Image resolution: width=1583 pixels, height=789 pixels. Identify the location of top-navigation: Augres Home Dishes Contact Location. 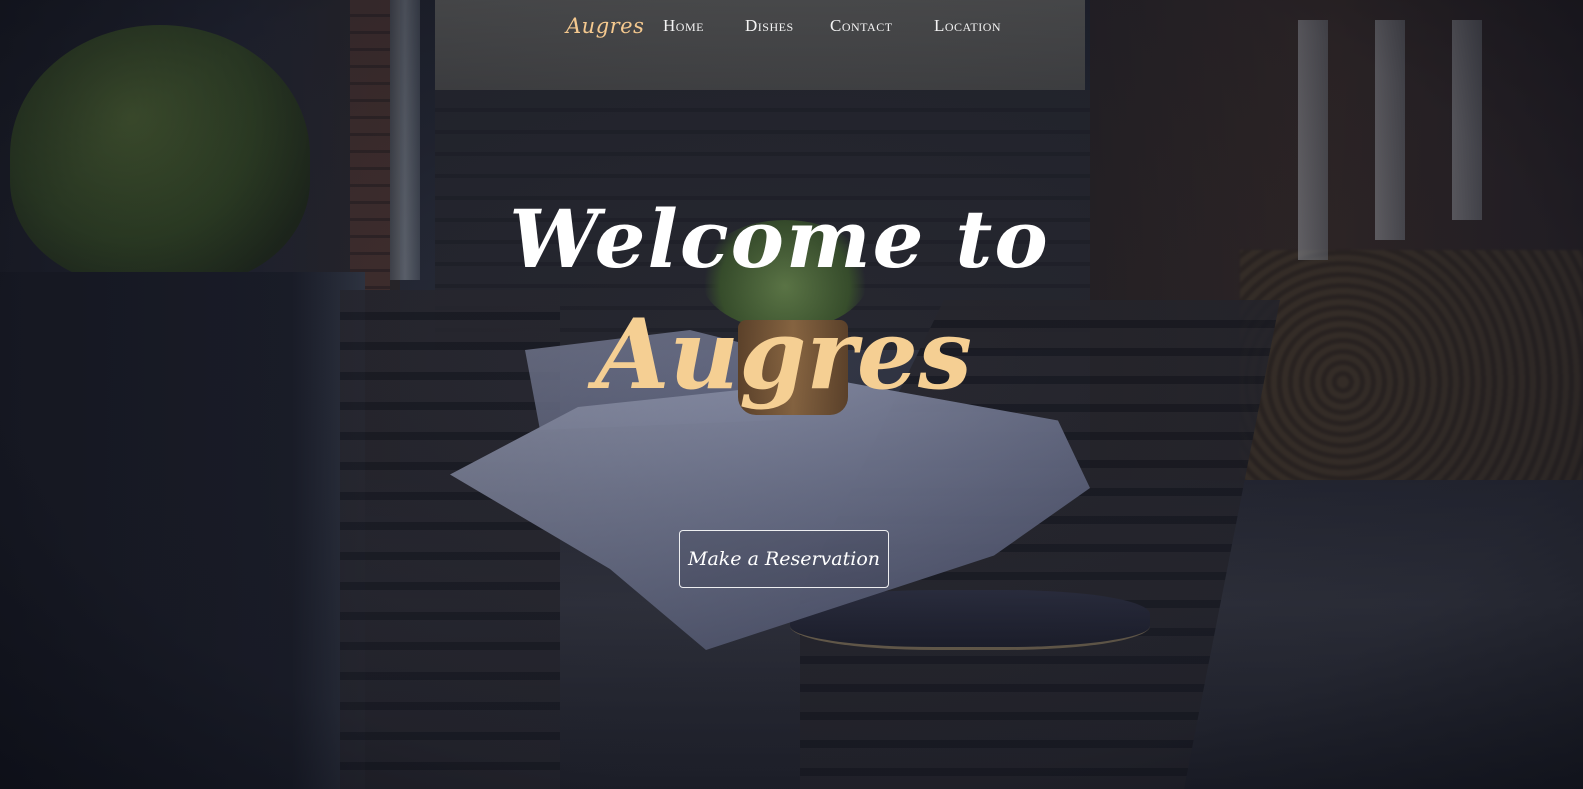
(791, 24).